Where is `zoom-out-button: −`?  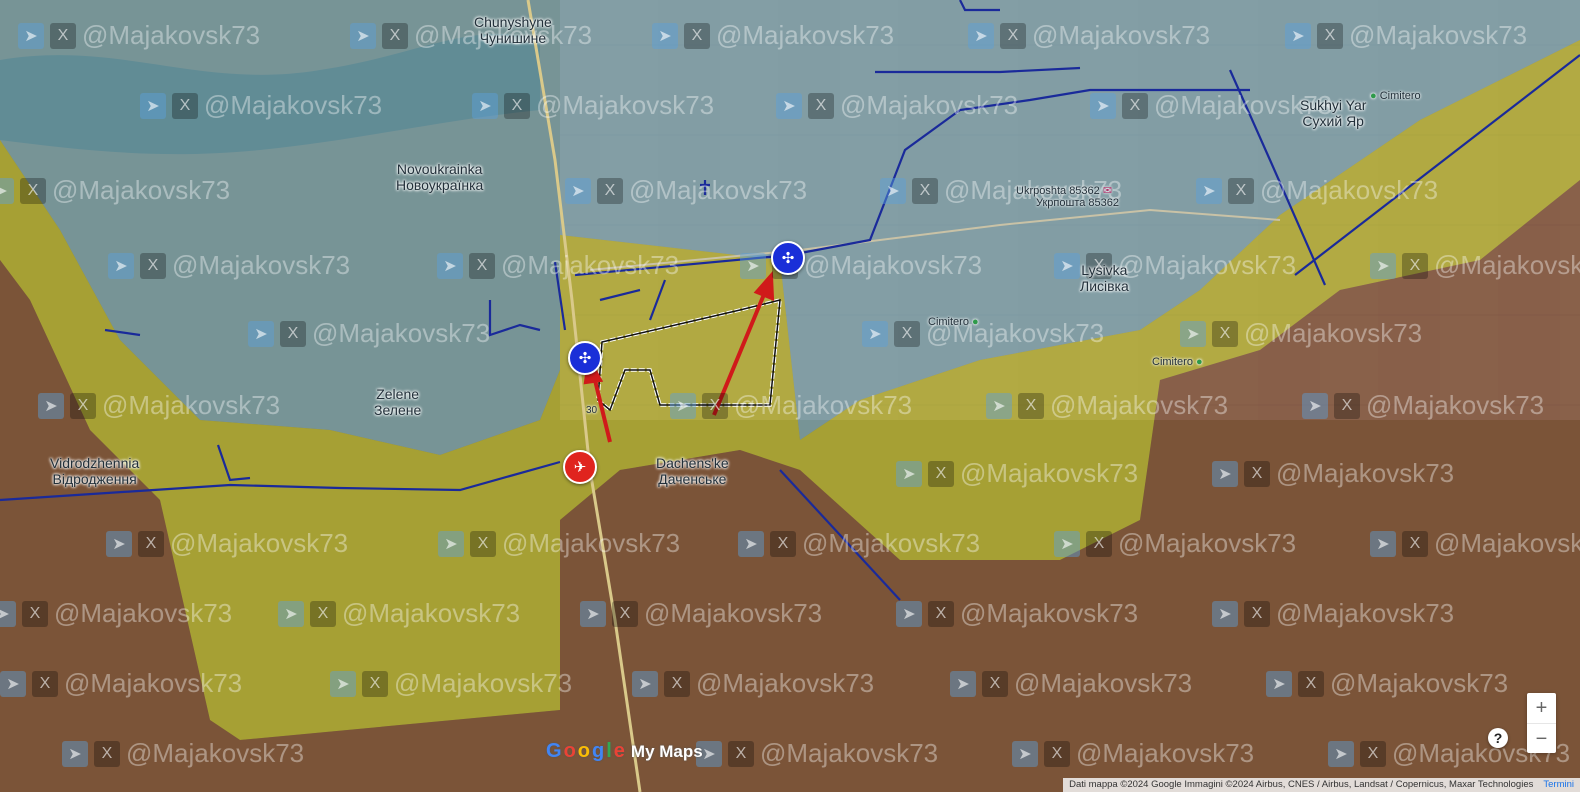 zoom-out-button: − is located at coordinates (1541, 739).